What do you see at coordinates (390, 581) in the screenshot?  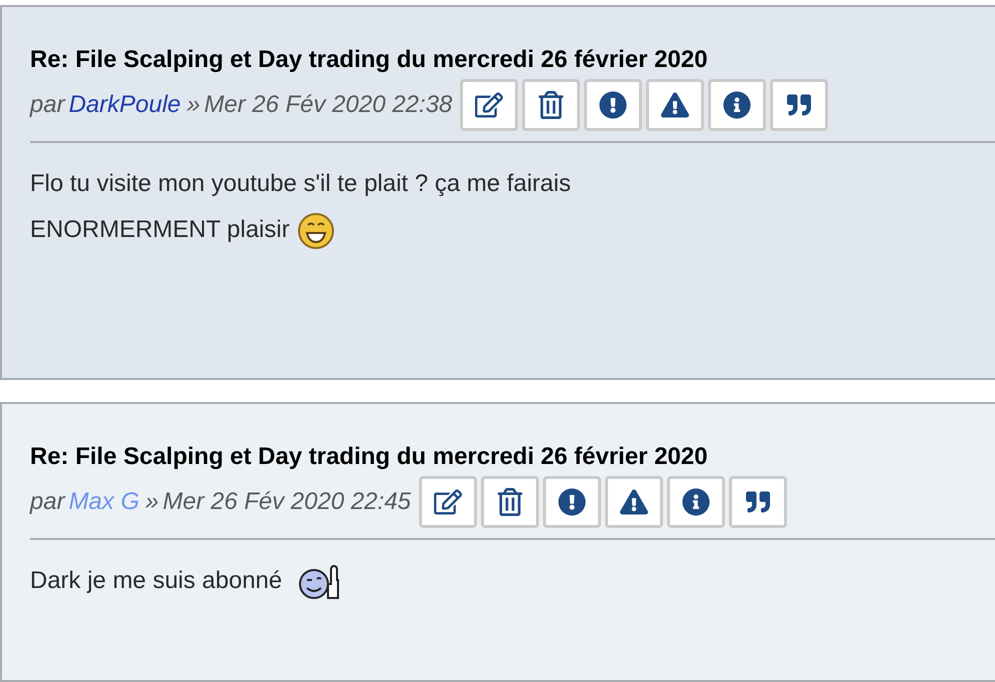 I see `post-body: Dark je me suis abonné` at bounding box center [390, 581].